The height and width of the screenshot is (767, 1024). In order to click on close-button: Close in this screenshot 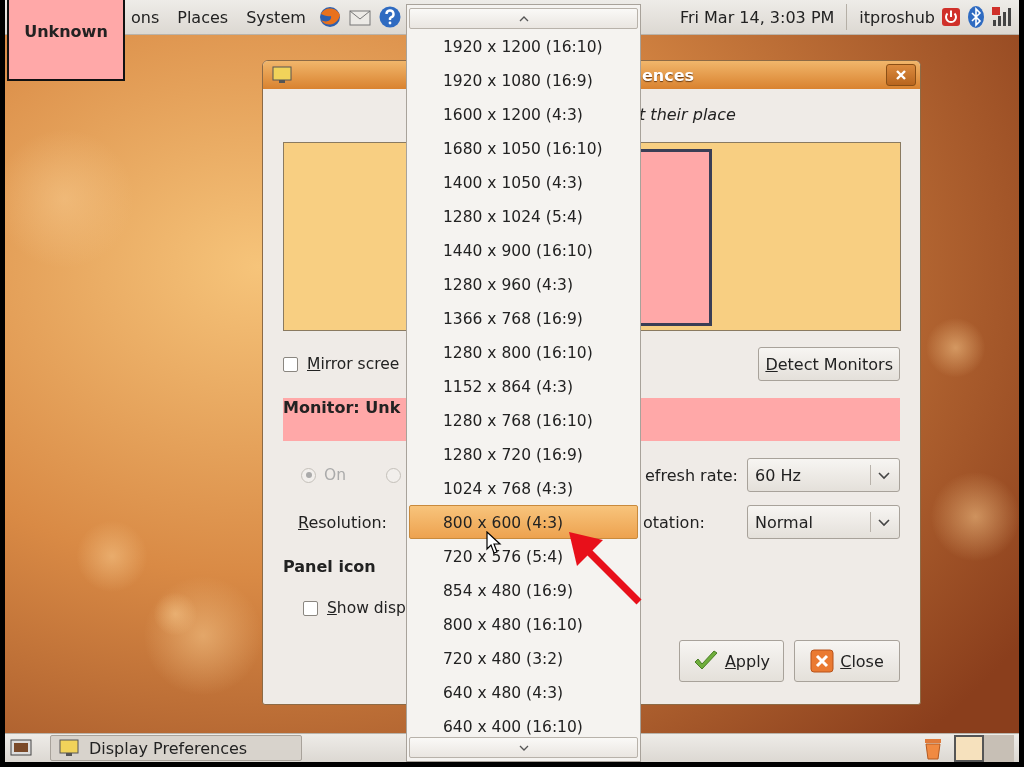, I will do `click(847, 661)`.